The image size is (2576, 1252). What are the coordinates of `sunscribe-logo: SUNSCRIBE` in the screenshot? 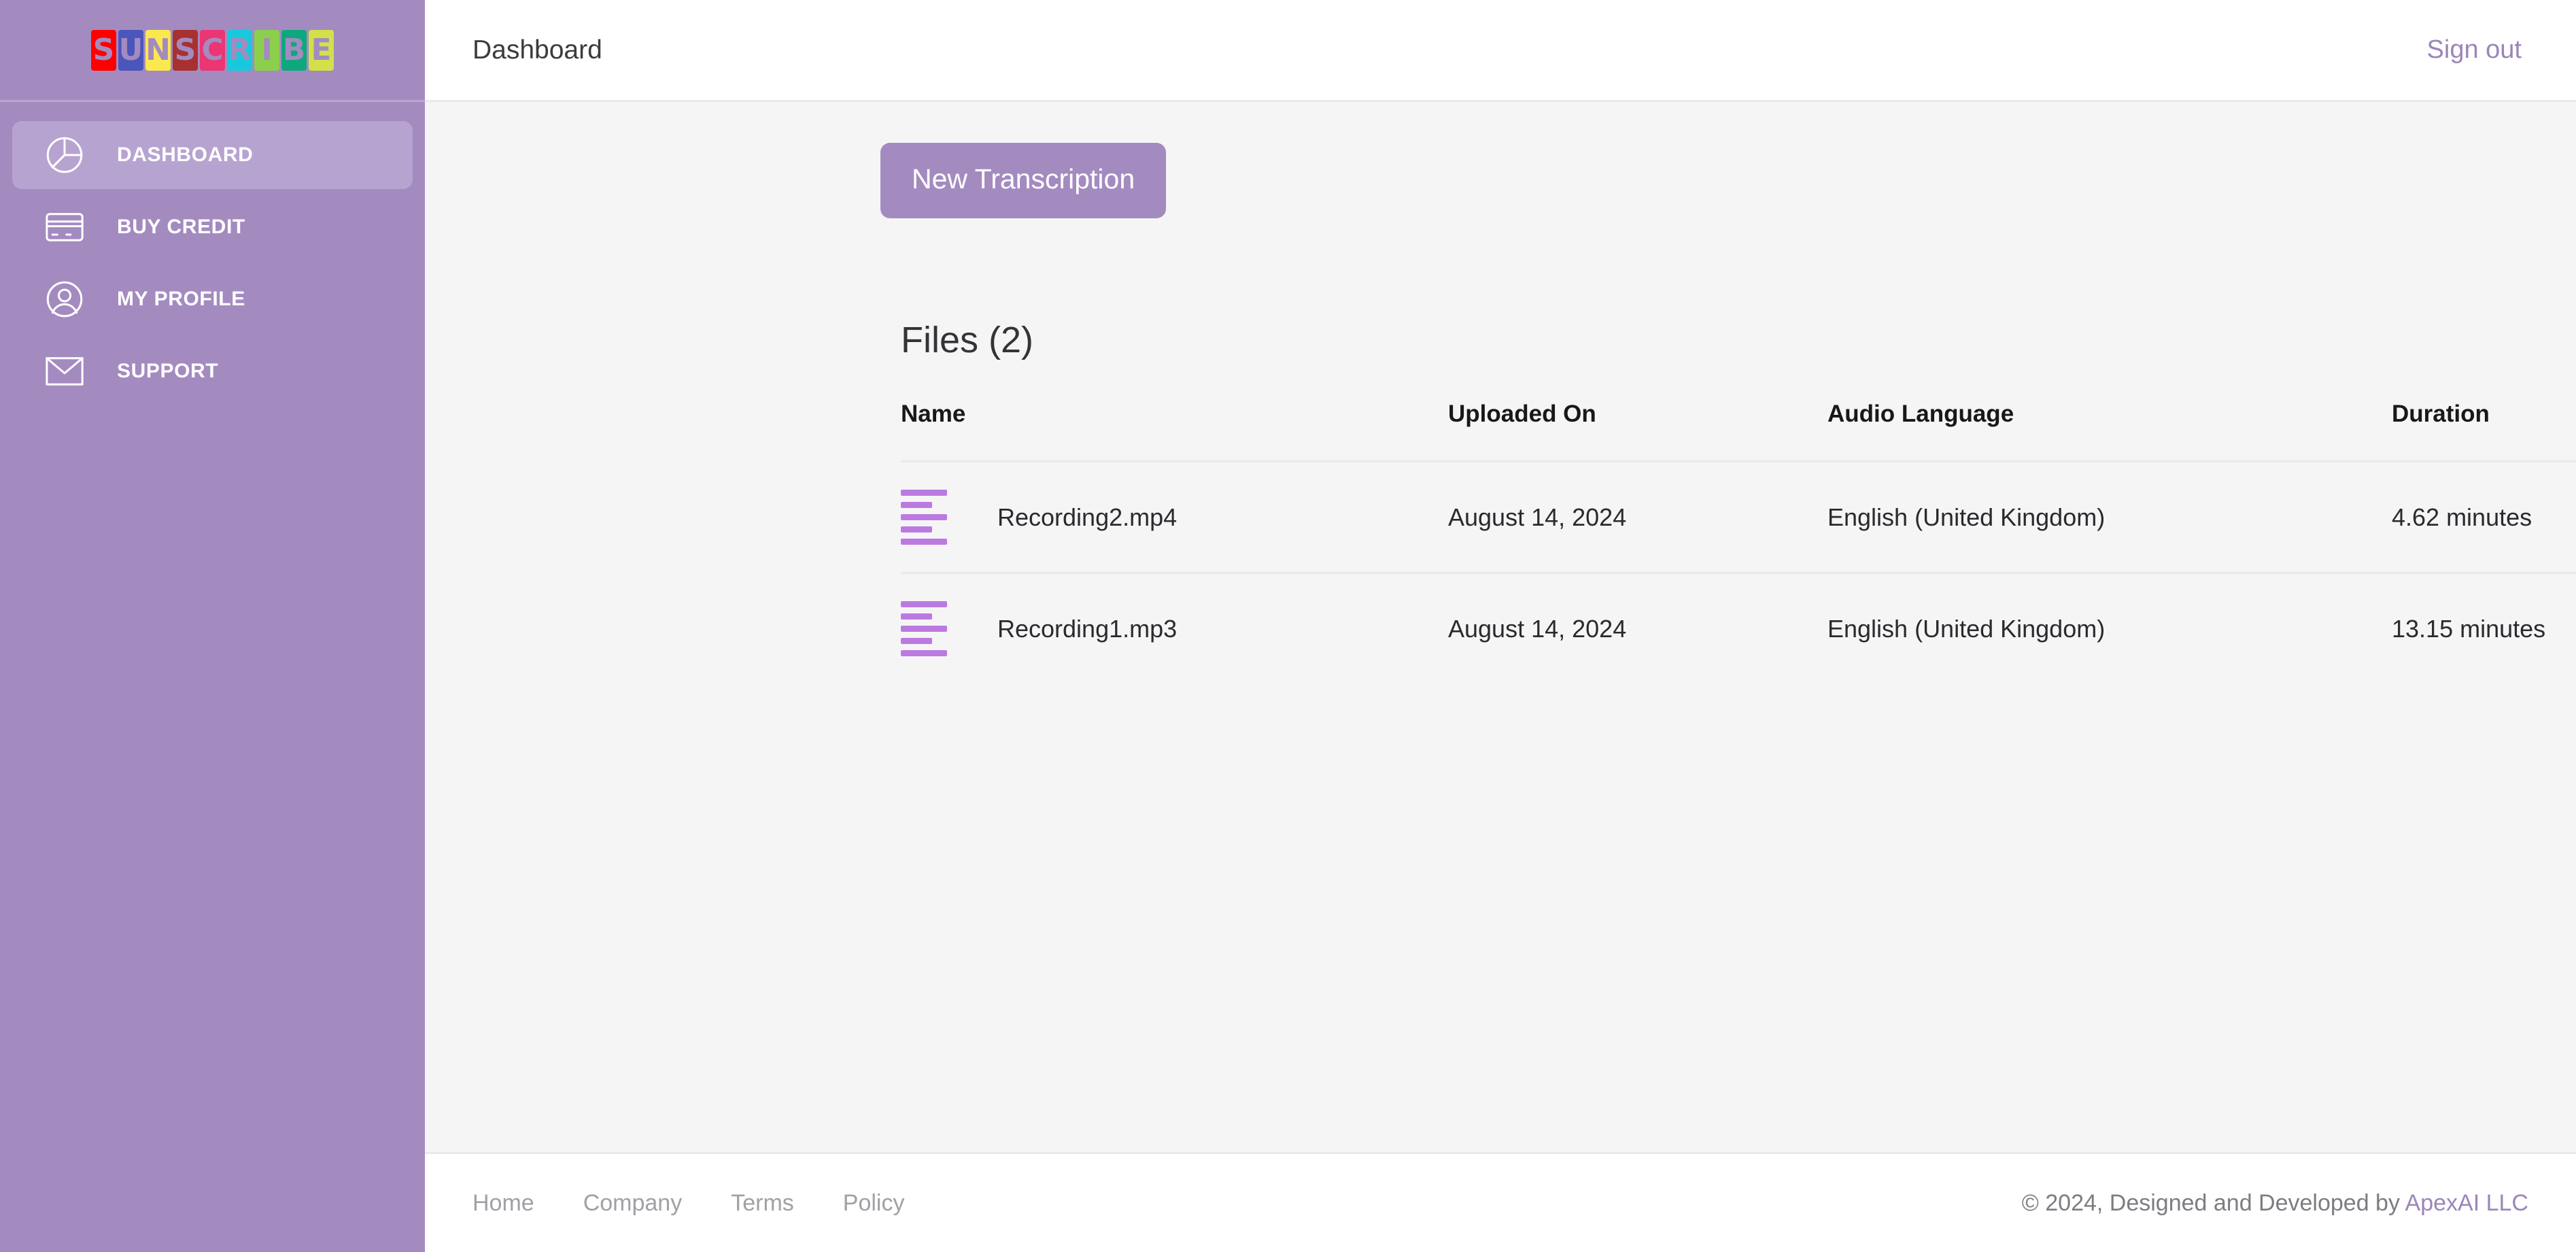 It's located at (212, 50).